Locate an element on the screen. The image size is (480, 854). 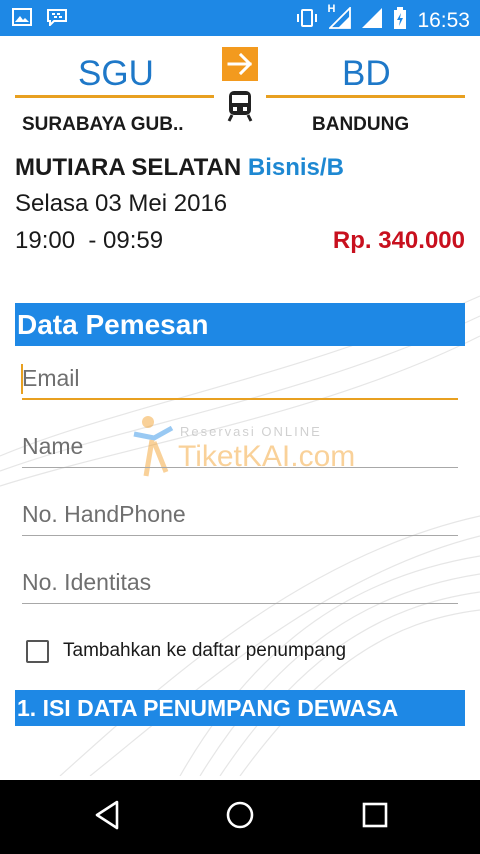
home-button is located at coordinates (240, 817).